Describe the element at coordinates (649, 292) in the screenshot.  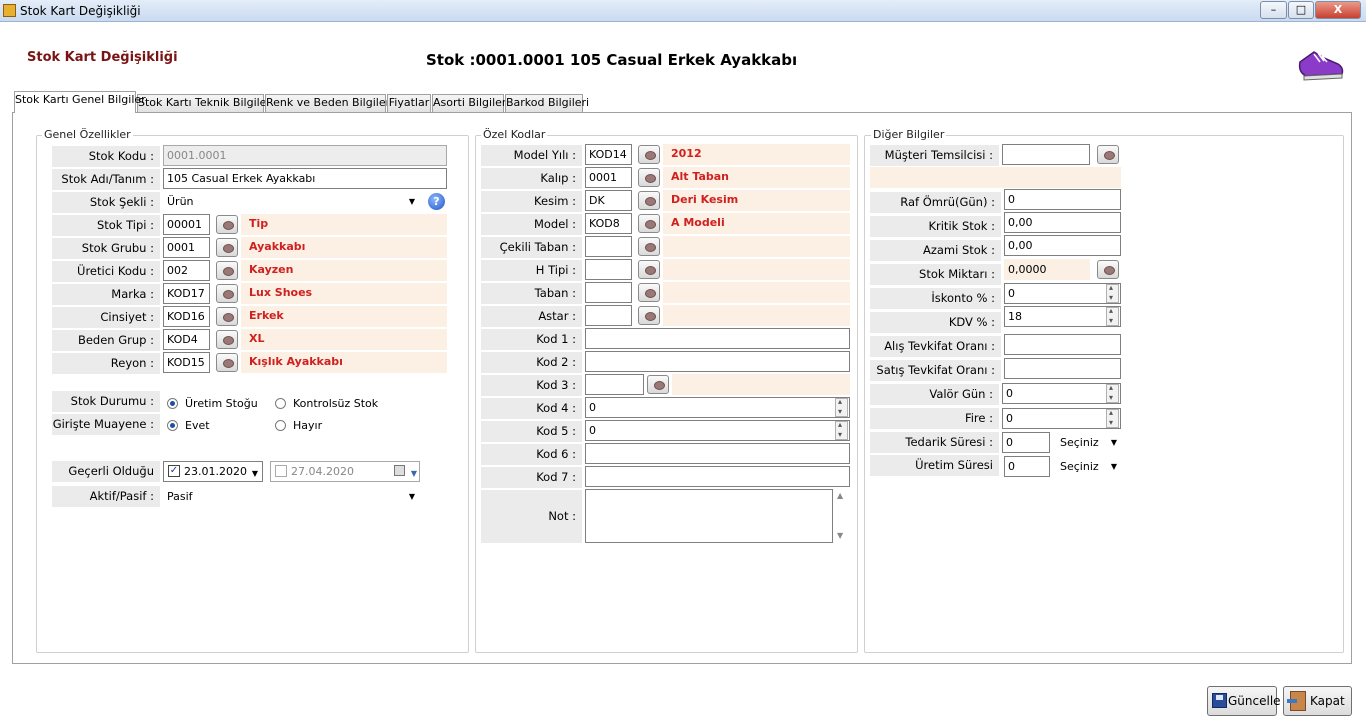
I see `taban-picker-icon` at that location.